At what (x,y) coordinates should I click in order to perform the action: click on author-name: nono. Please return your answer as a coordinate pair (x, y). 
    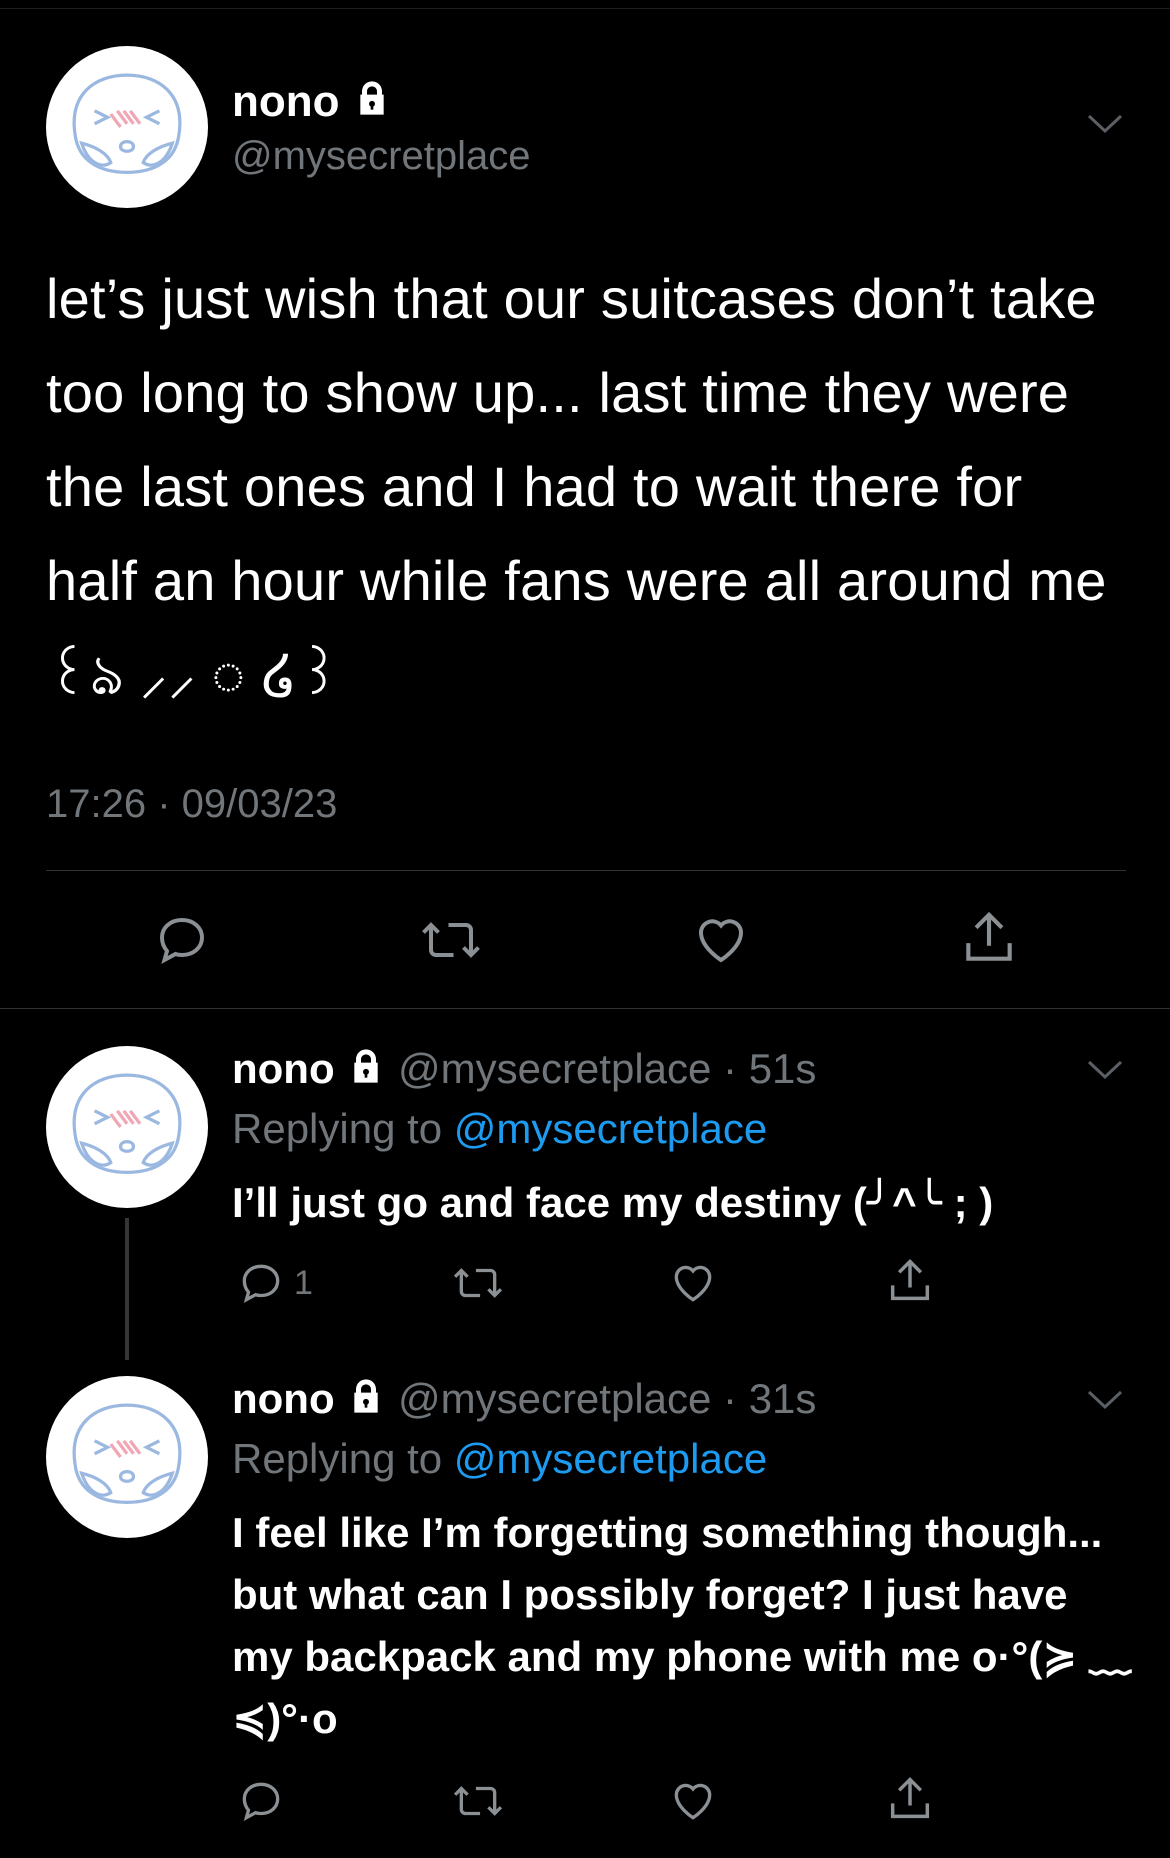
    Looking at the image, I should click on (312, 103).